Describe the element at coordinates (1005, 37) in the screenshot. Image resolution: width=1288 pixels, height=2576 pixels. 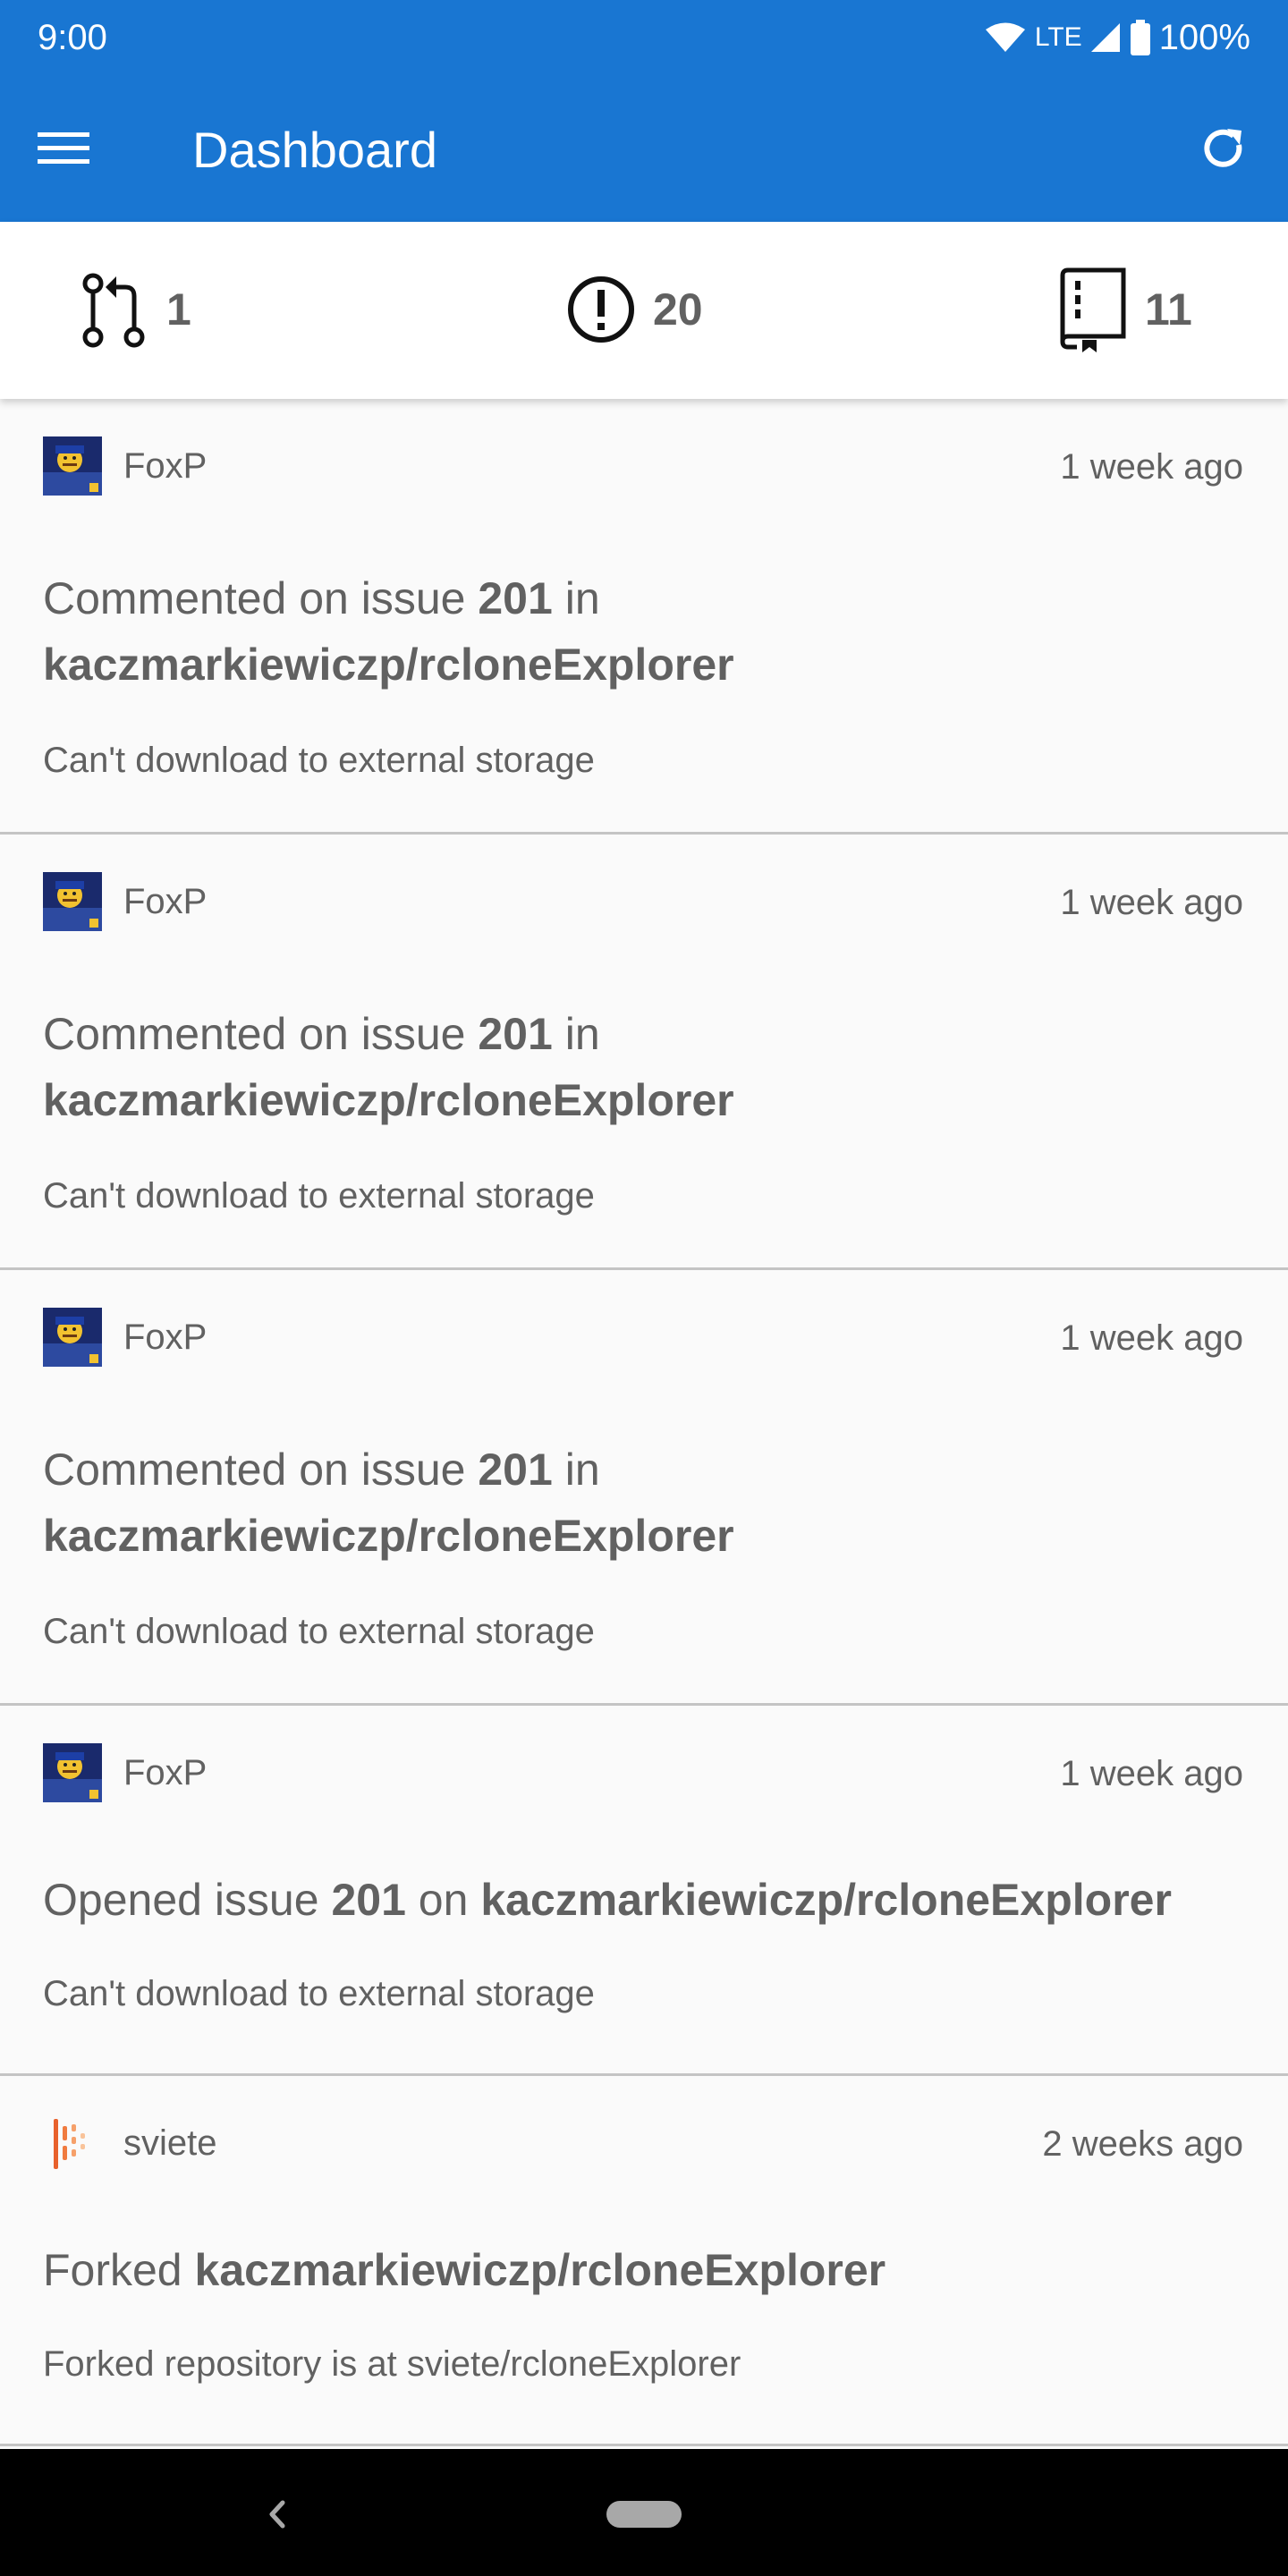
I see `wifi-icon` at that location.